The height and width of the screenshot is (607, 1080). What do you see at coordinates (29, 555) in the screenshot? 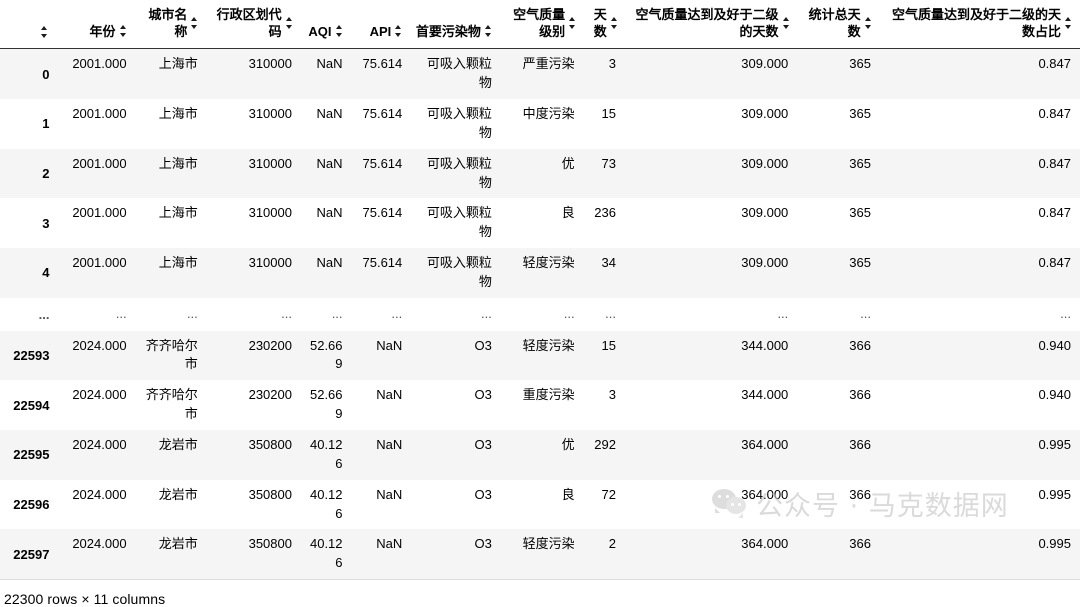
I see `row-index-cell: 22597` at bounding box center [29, 555].